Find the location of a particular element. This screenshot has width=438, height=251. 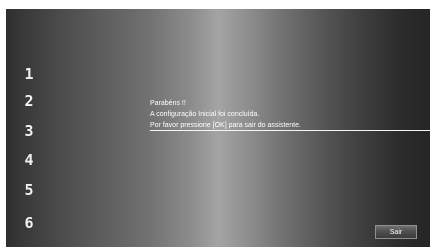

setup-step-4: 4 is located at coordinates (29, 160).